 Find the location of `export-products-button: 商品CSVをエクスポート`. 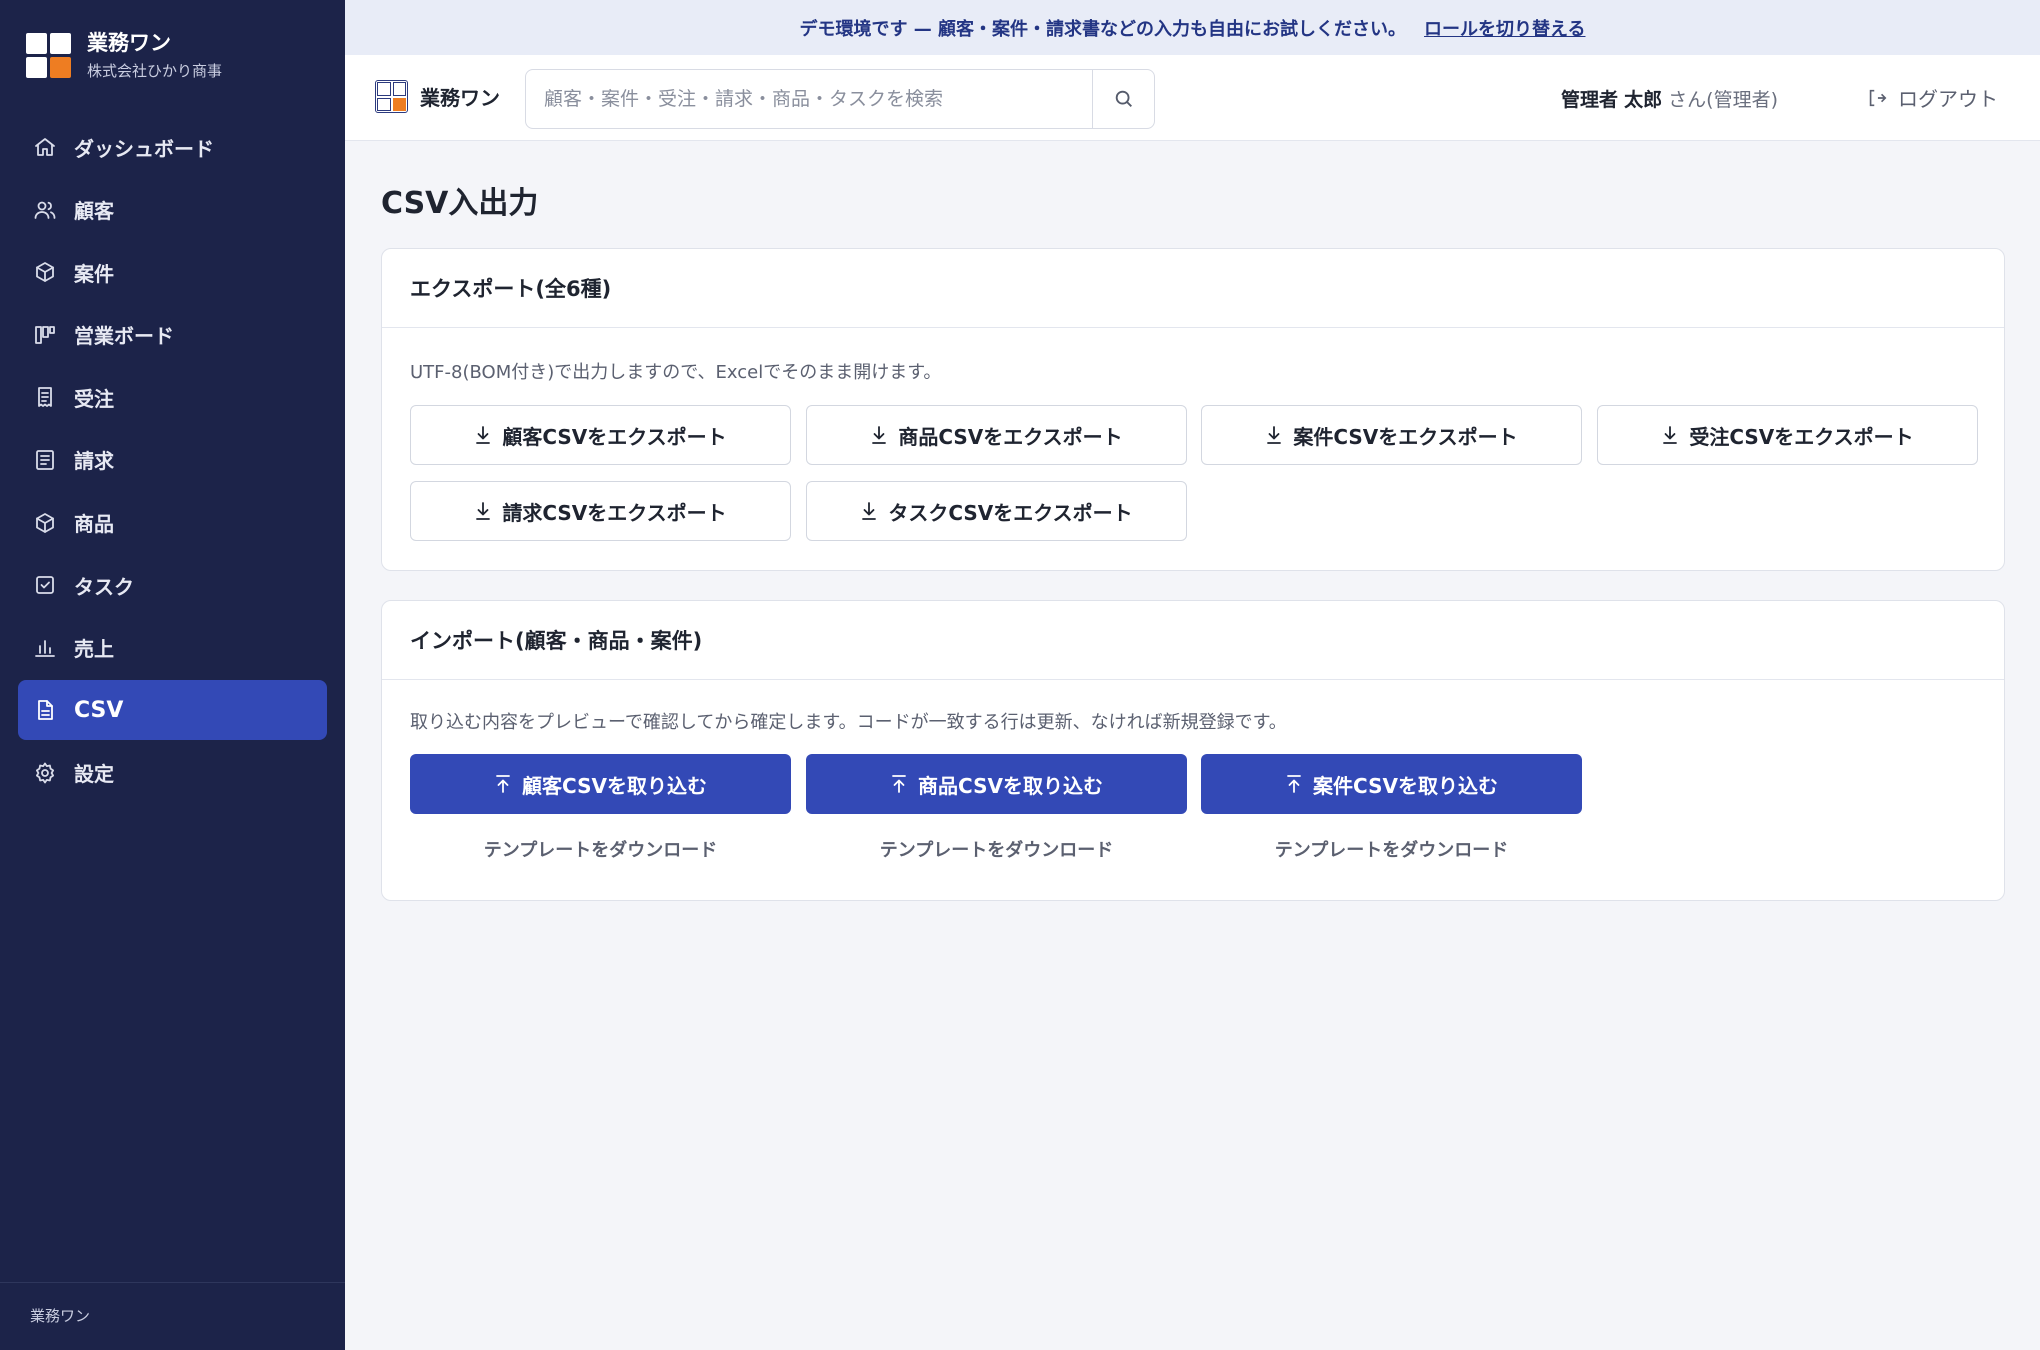

export-products-button: 商品CSVをエクスポート is located at coordinates (996, 435).